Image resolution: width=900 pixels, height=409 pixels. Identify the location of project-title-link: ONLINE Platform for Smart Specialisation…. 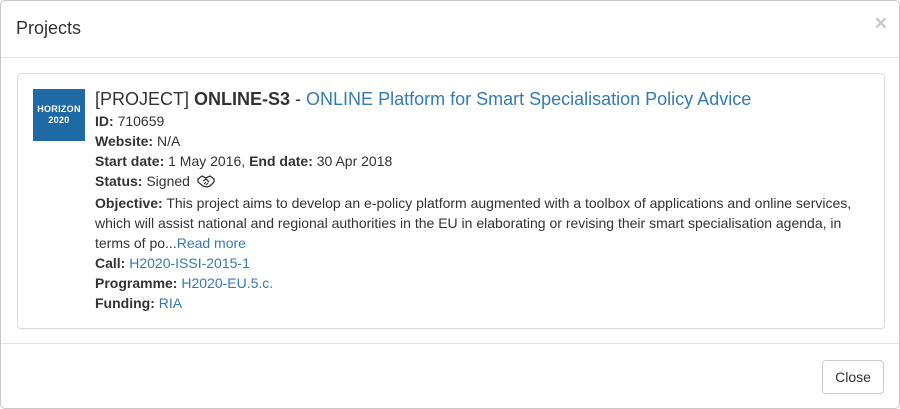
(528, 99).